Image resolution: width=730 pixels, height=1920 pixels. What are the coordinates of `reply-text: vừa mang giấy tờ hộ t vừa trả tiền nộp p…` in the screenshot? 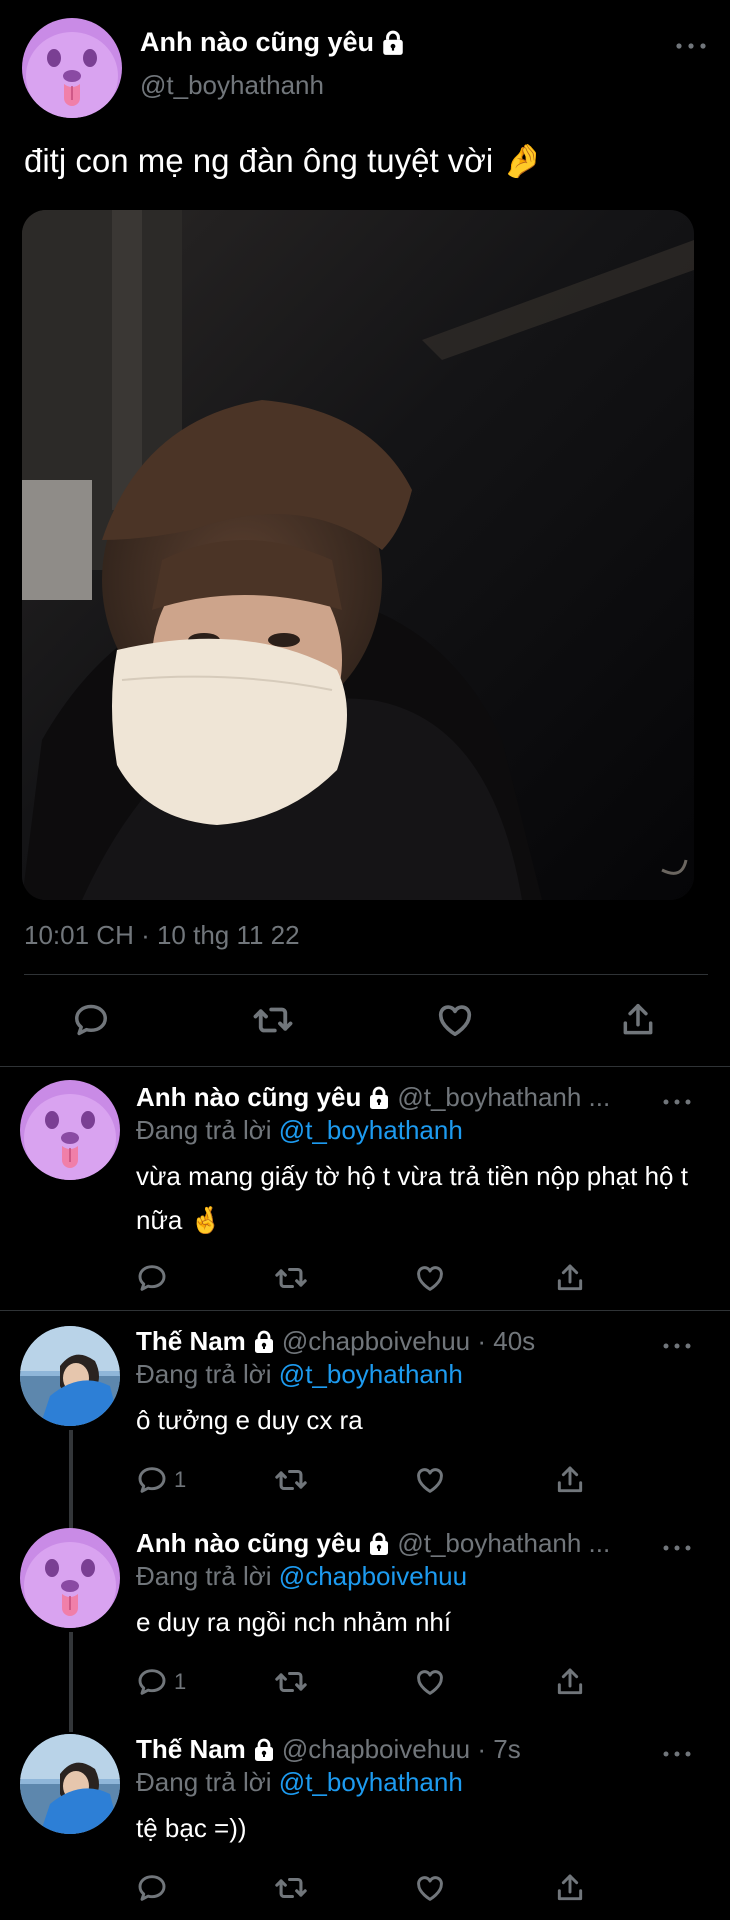 It's located at (412, 1198).